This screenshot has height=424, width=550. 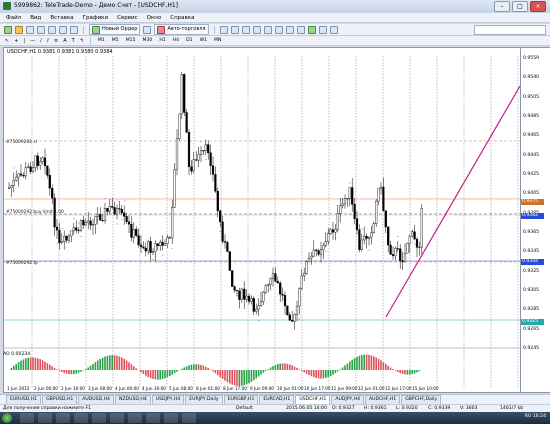 I want to click on zoom-in-icon, so click(x=256, y=29).